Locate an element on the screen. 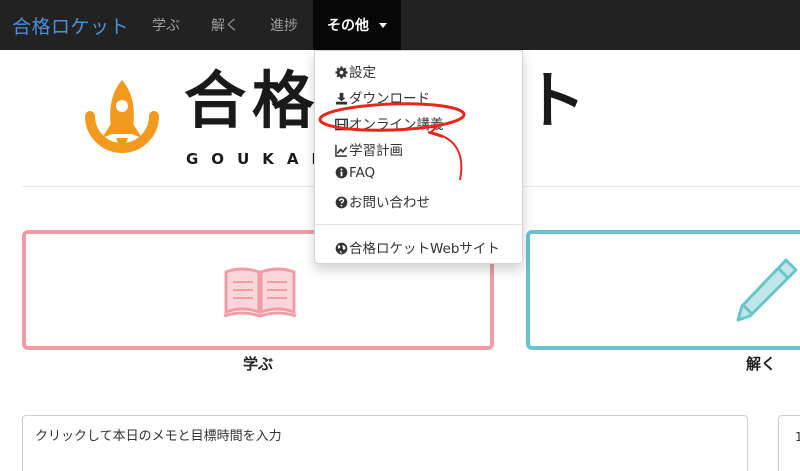 The height and width of the screenshot is (471, 800). menu-item-faq: FAQ is located at coordinates (355, 173).